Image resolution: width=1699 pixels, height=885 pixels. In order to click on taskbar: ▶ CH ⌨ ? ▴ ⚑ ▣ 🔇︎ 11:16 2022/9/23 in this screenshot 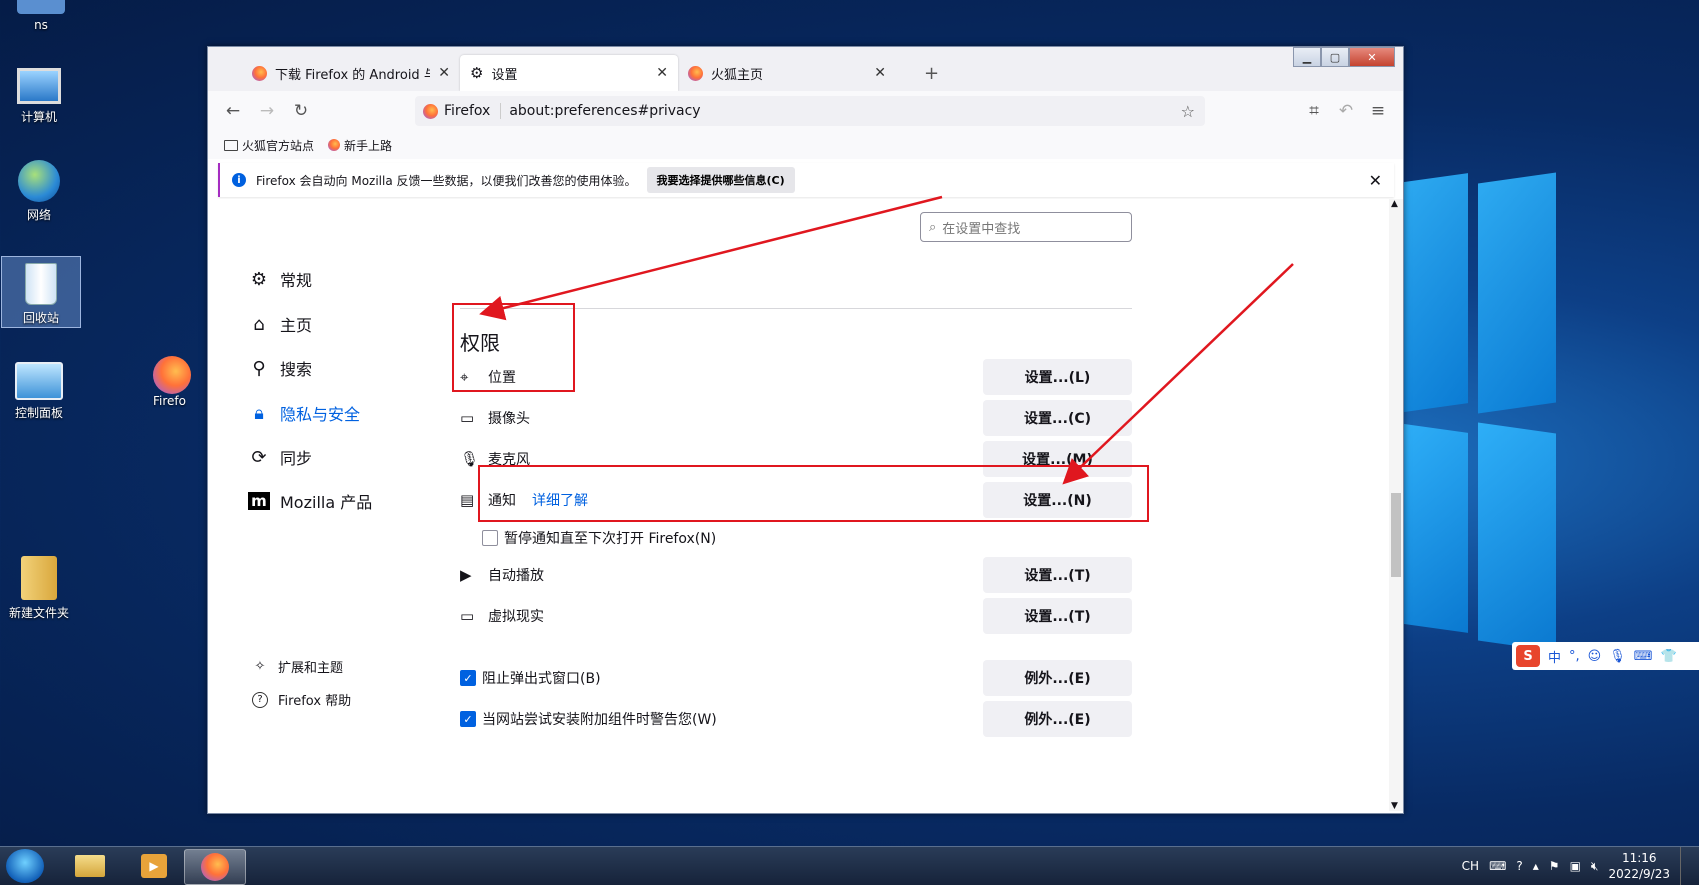, I will do `click(849, 865)`.